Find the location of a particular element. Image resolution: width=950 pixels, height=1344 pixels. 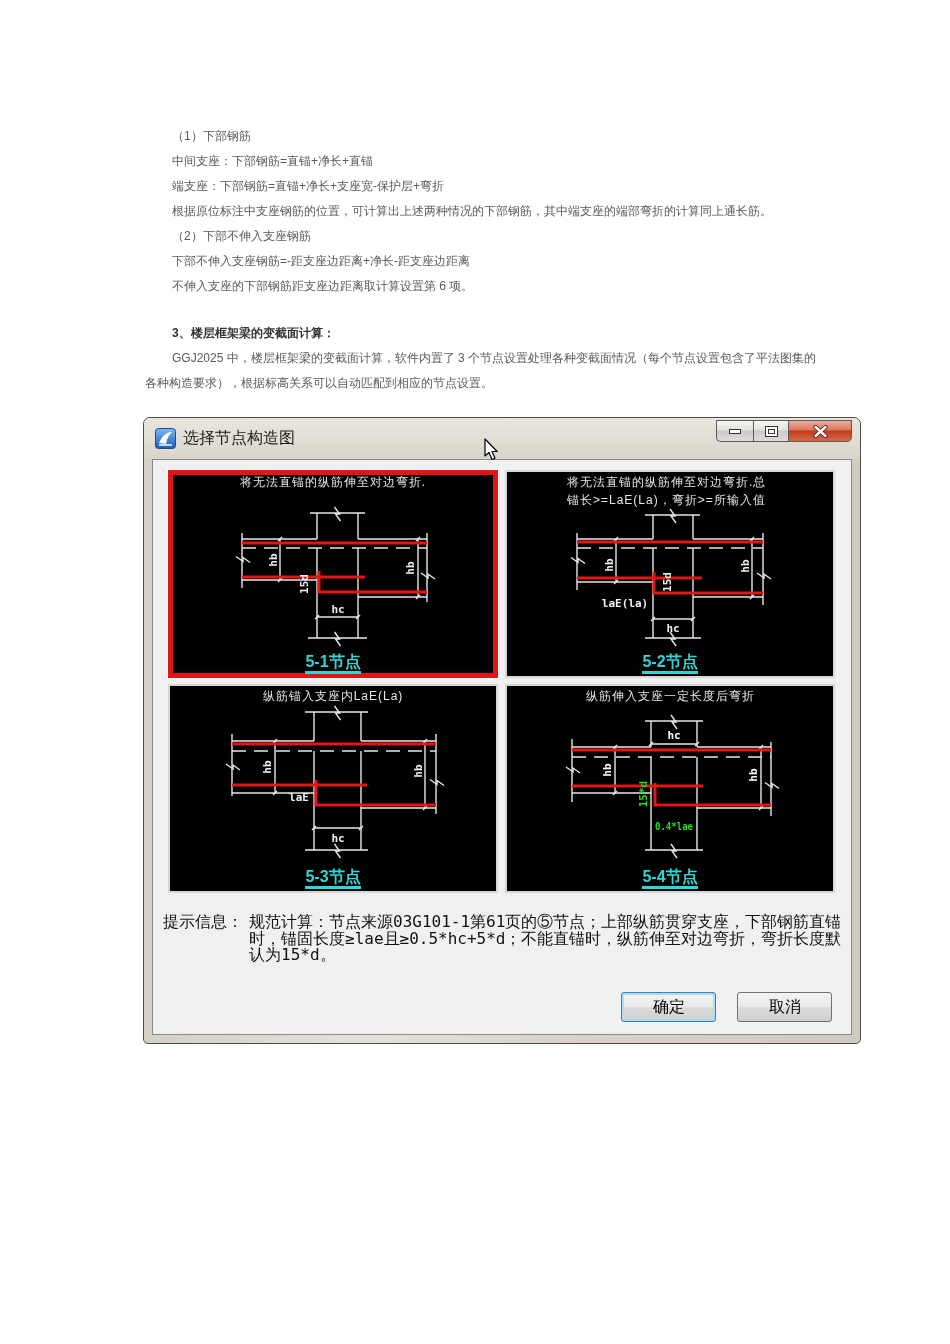

option-caption: 将无法直锚的纵筋伸至对边弯折. is located at coordinates (333, 482).